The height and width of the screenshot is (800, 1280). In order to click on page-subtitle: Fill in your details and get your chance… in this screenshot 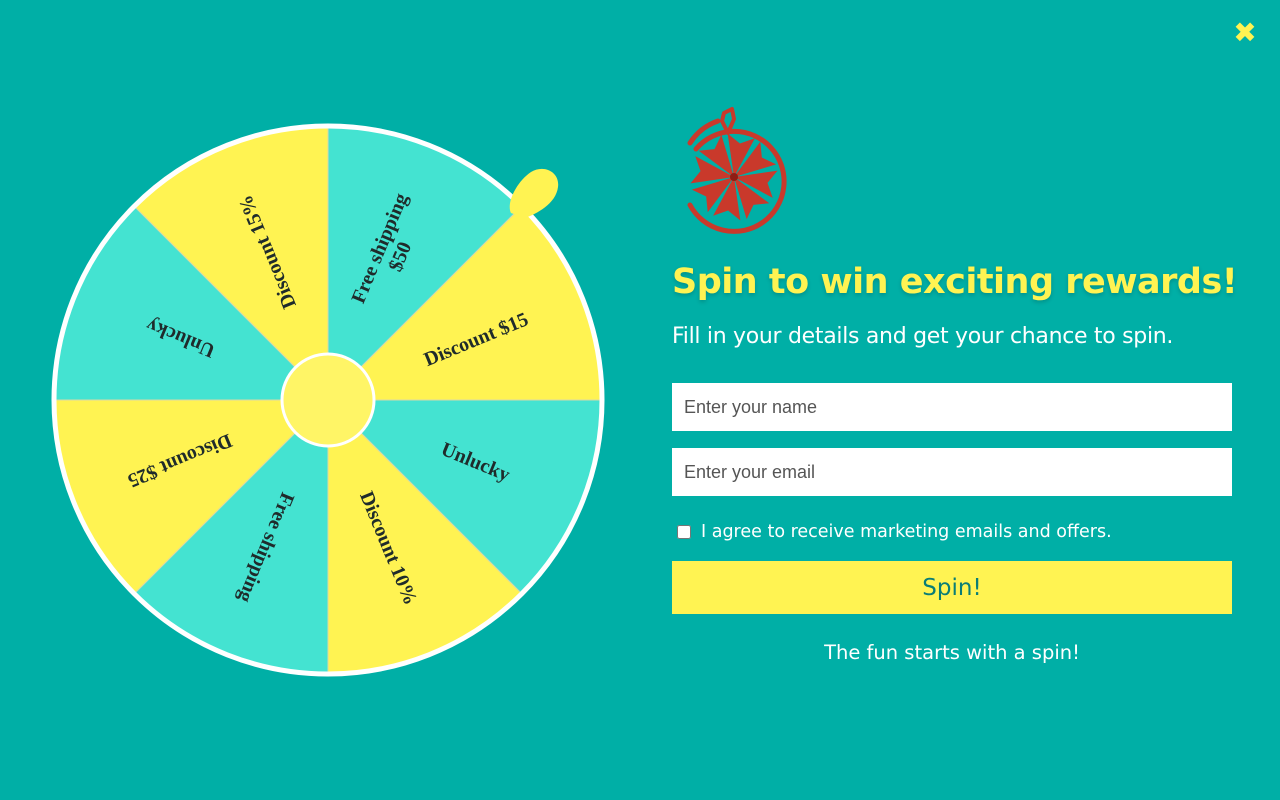, I will do `click(923, 336)`.